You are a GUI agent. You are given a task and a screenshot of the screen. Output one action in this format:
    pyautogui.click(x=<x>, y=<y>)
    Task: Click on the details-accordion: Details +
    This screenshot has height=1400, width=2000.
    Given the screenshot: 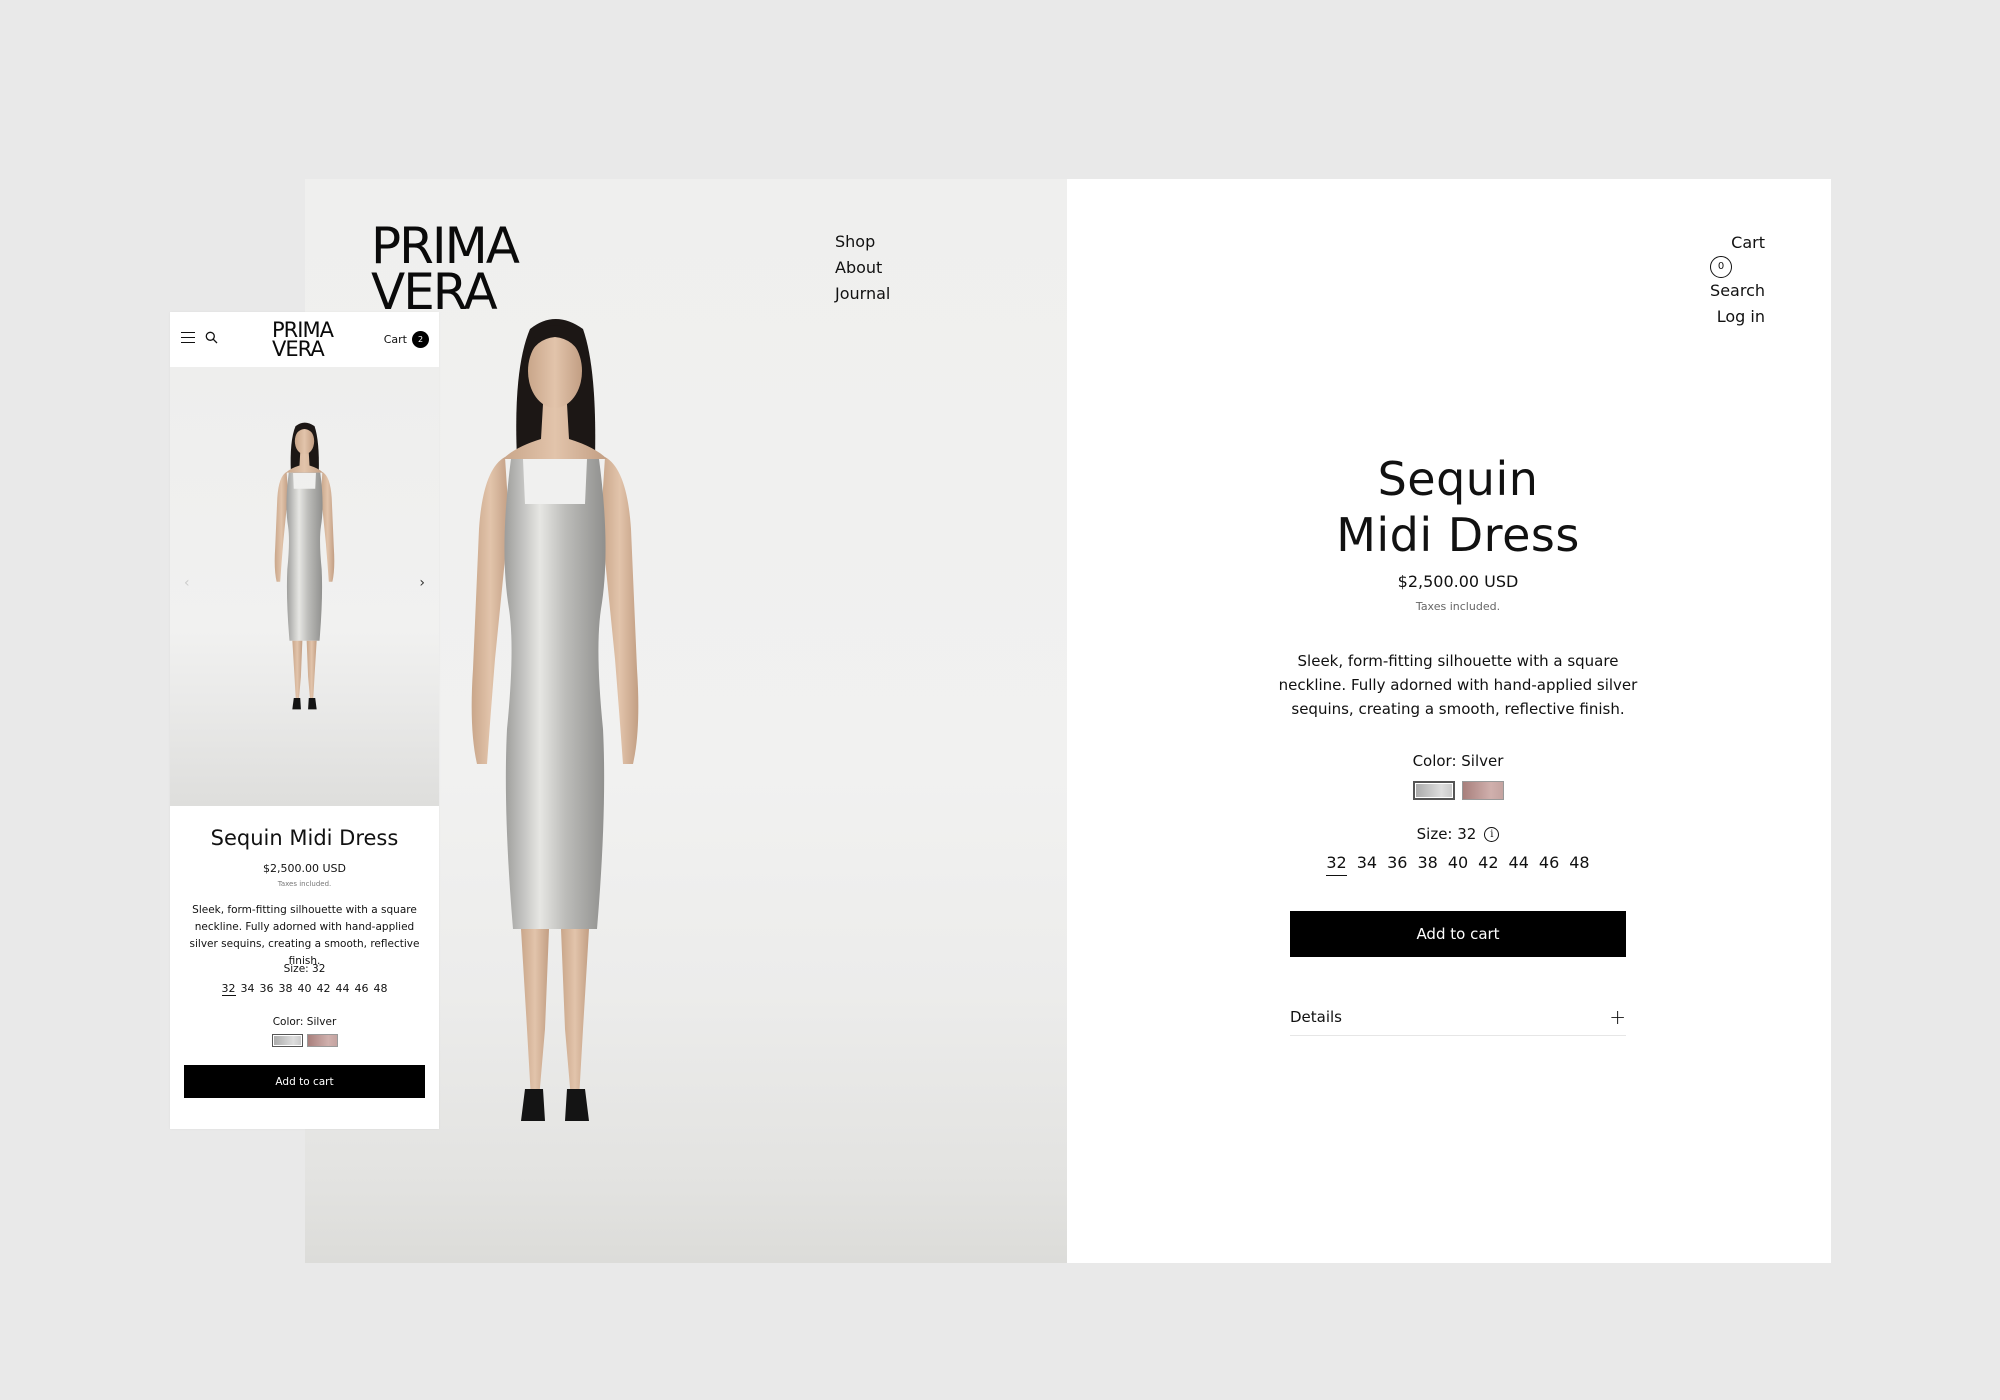 What is the action you would take?
    pyautogui.click(x=1458, y=1017)
    